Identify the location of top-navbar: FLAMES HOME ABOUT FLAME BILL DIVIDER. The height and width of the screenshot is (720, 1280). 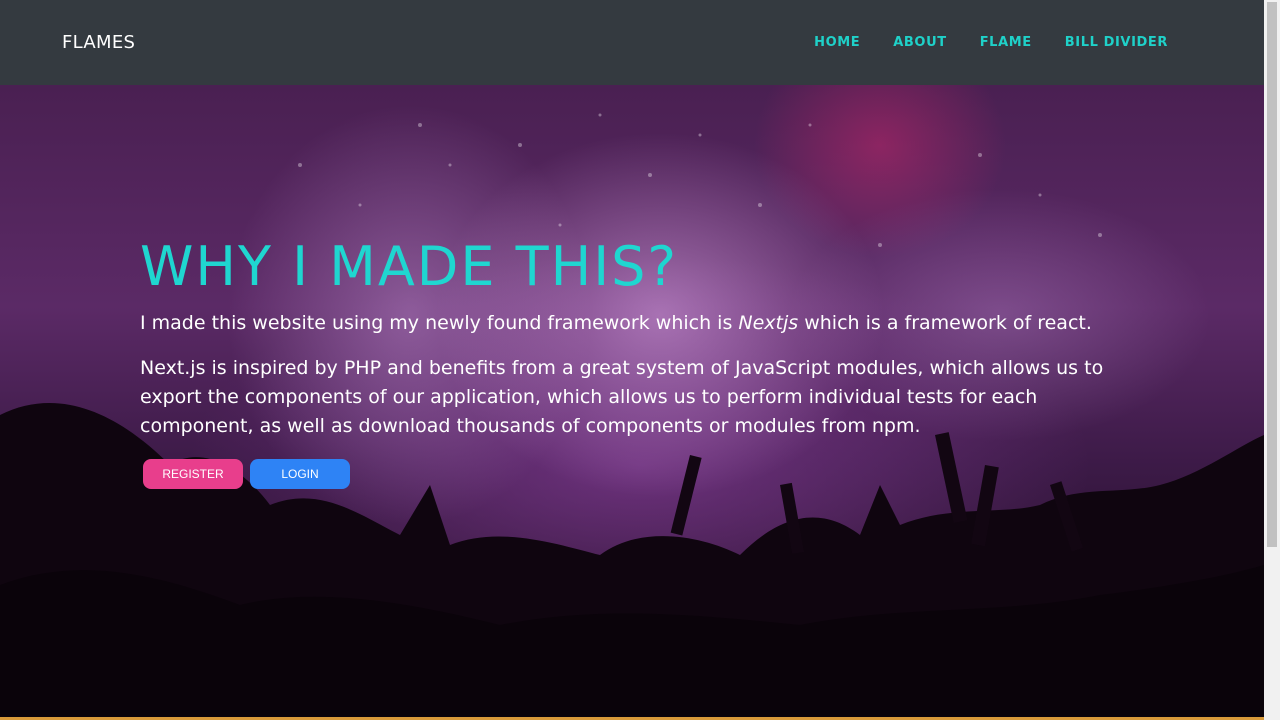
(632, 42).